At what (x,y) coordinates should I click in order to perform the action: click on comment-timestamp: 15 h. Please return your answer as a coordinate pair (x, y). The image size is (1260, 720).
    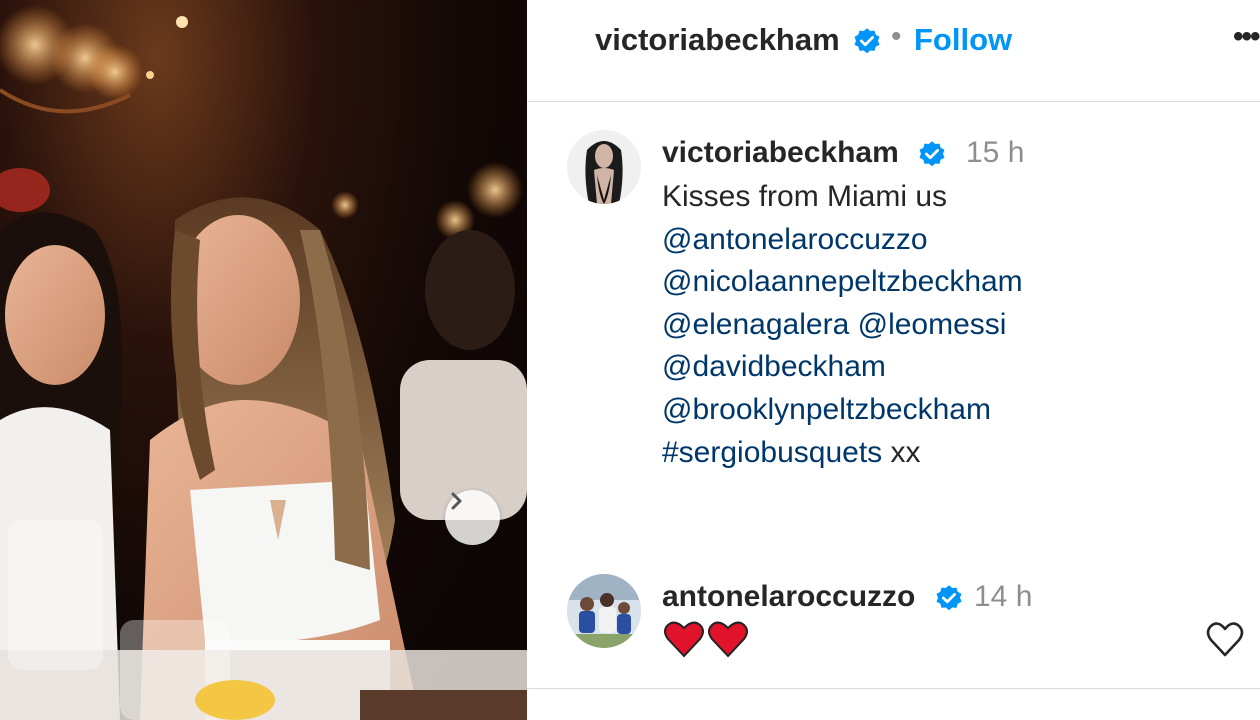
    Looking at the image, I should click on (995, 153).